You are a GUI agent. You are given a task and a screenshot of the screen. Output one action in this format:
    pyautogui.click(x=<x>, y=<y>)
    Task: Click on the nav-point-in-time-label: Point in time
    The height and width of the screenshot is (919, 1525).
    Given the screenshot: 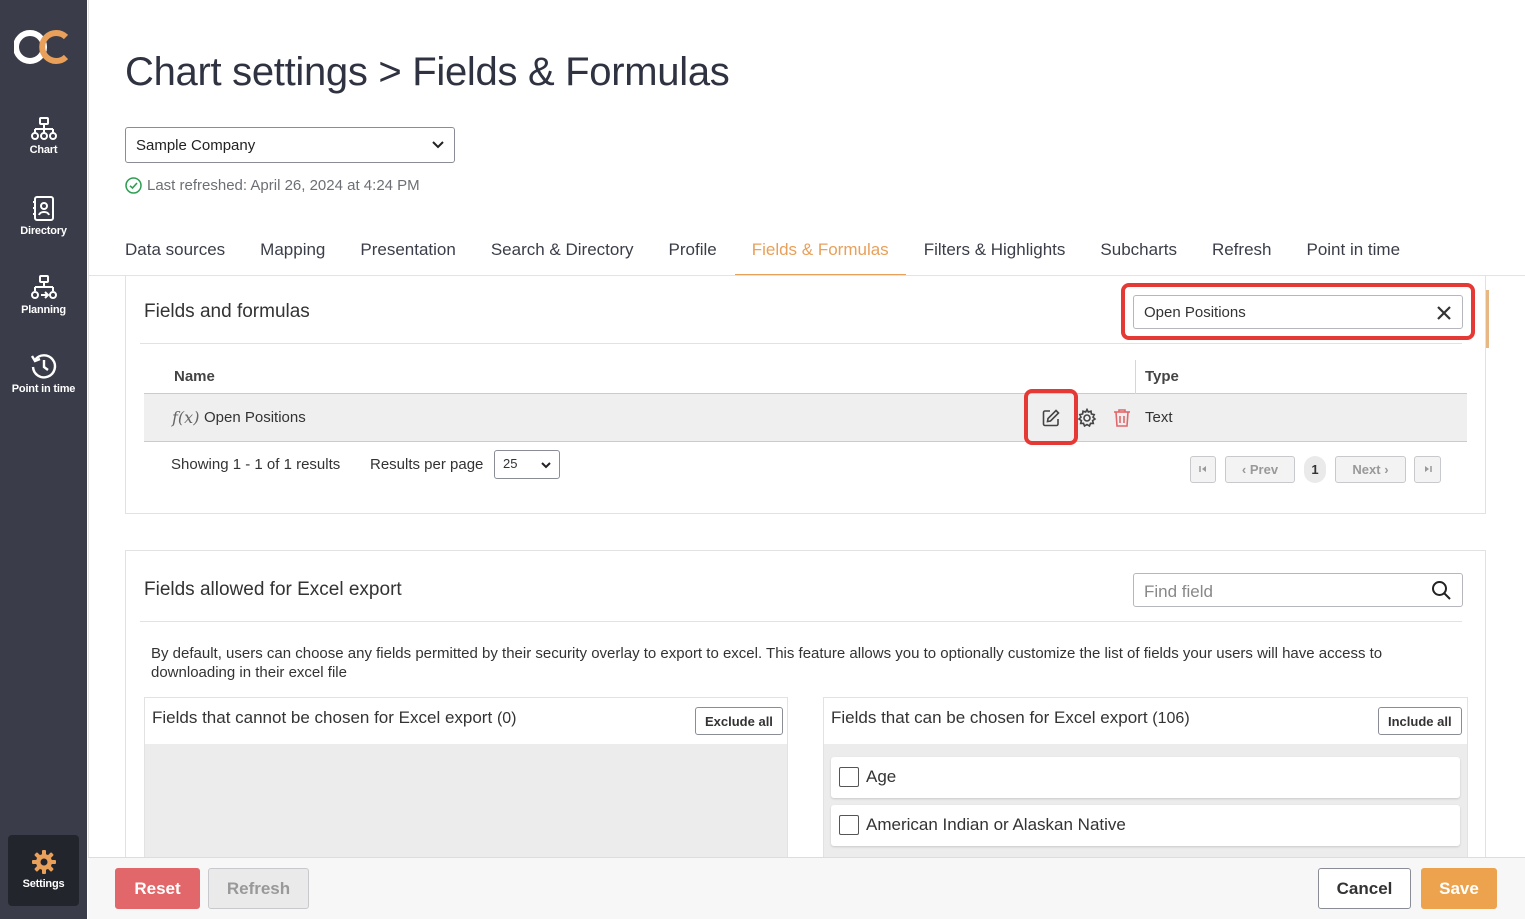 What is the action you would take?
    pyautogui.click(x=43, y=389)
    